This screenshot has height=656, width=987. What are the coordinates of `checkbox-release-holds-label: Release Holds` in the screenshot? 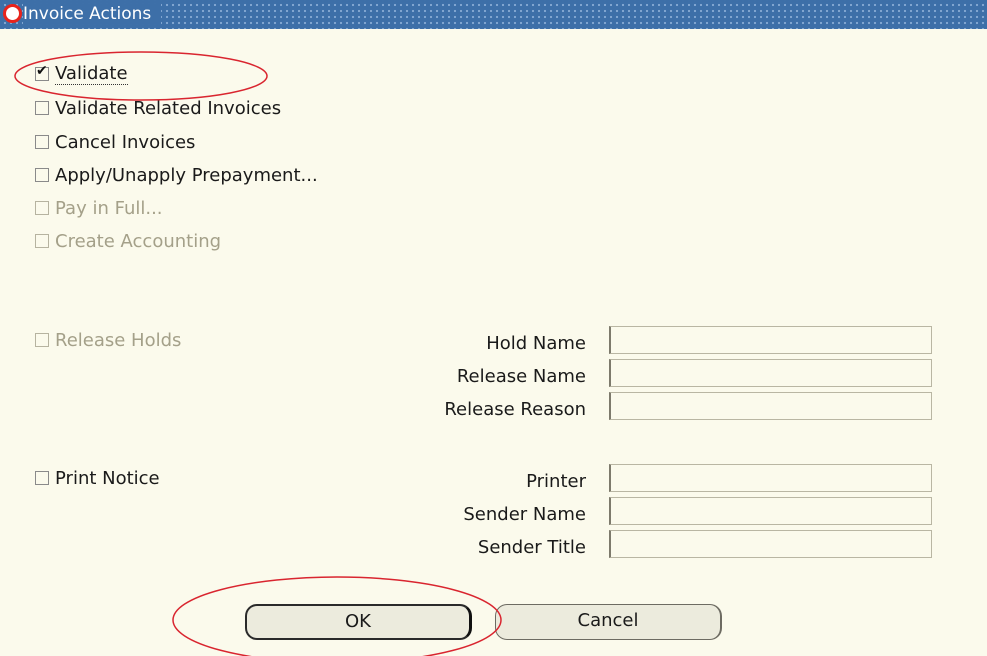 It's located at (118, 340).